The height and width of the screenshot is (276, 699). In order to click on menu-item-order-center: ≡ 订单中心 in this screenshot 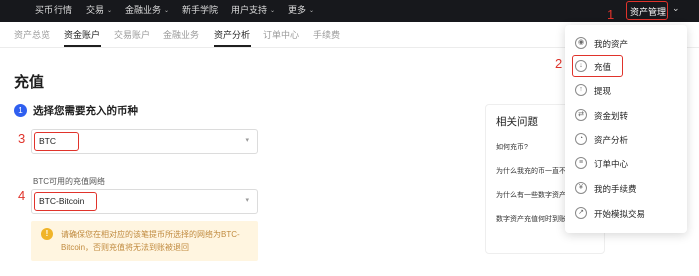, I will do `click(626, 164)`.